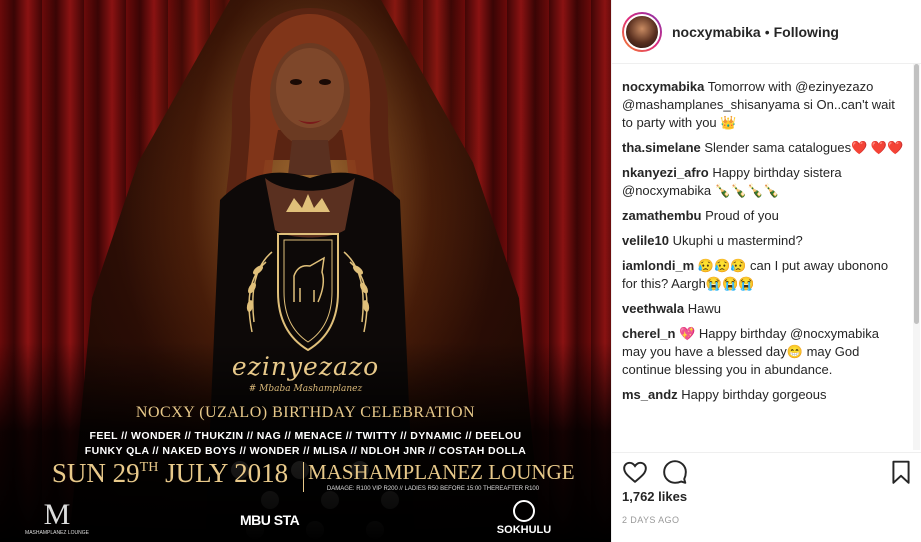  What do you see at coordinates (740, 215) in the screenshot?
I see `comment-text: Proud of you` at bounding box center [740, 215].